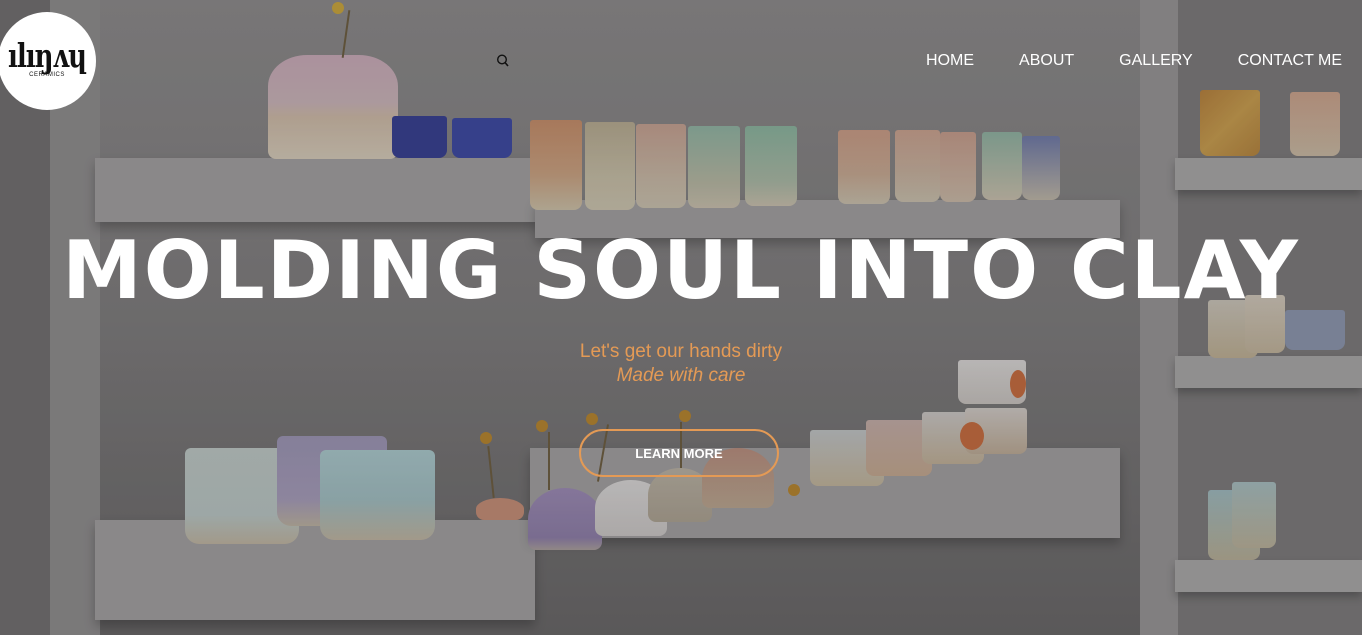 The width and height of the screenshot is (1362, 635). What do you see at coordinates (681, 375) in the screenshot?
I see `tagline-italic-text: Made with care` at bounding box center [681, 375].